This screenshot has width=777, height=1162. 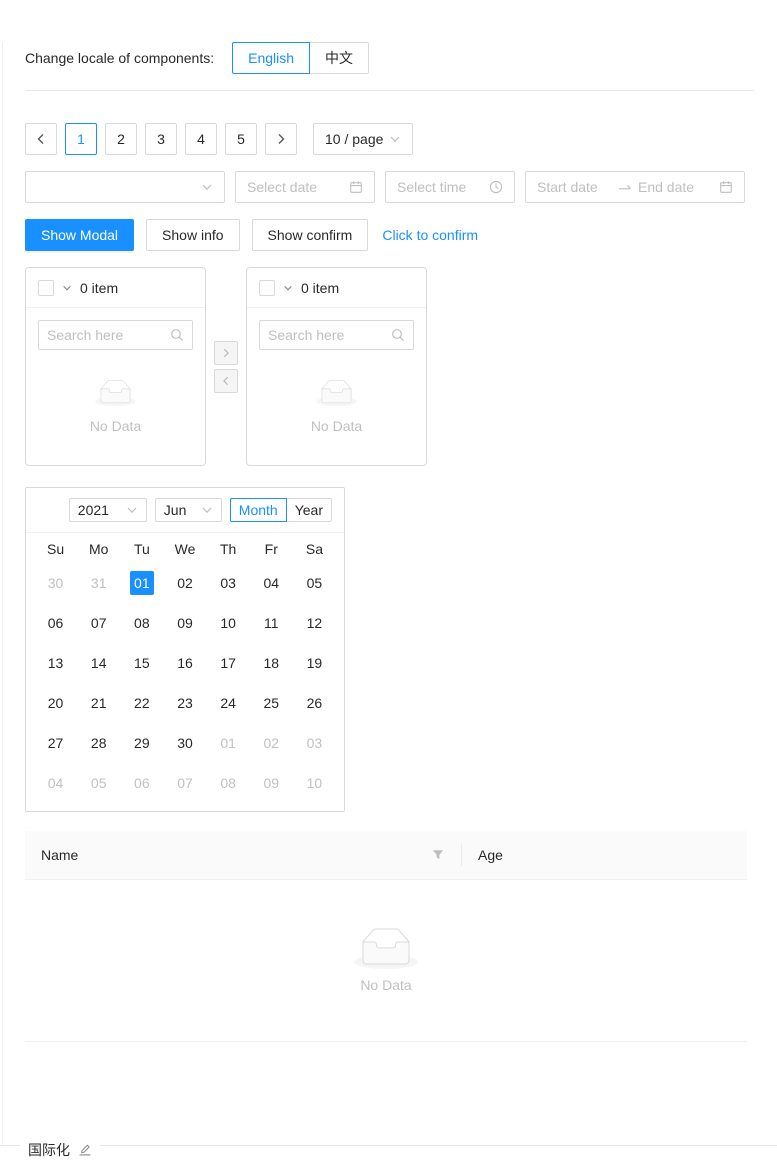 What do you see at coordinates (314, 663) in the screenshot?
I see `calendar-date: 19` at bounding box center [314, 663].